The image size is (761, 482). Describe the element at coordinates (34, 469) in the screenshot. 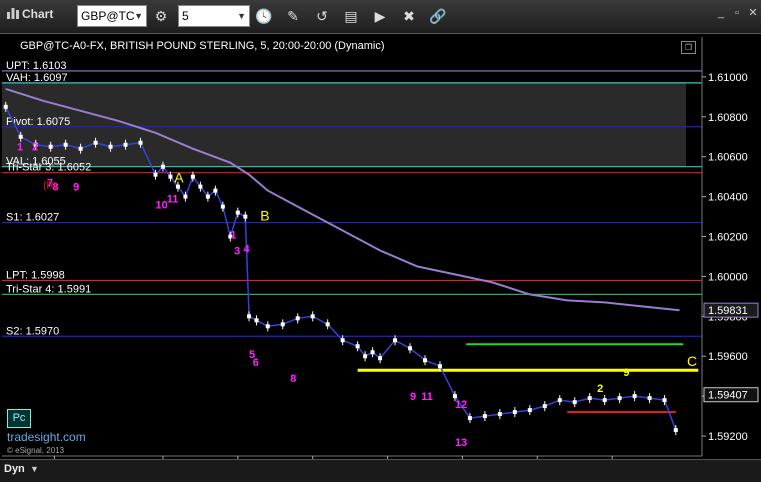

I see `chevron-down-icon: ▼` at that location.